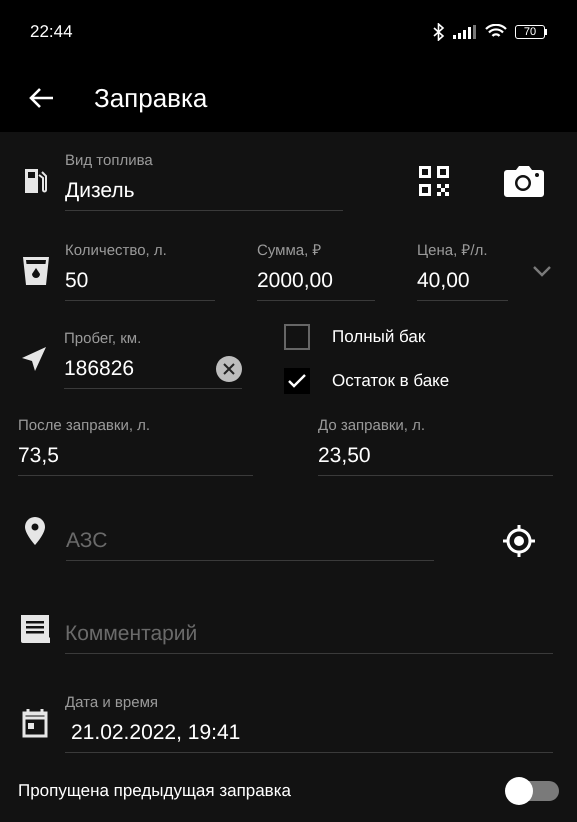 This screenshot has width=577, height=822. Describe the element at coordinates (36, 271) in the screenshot. I see `cup-icon` at that location.